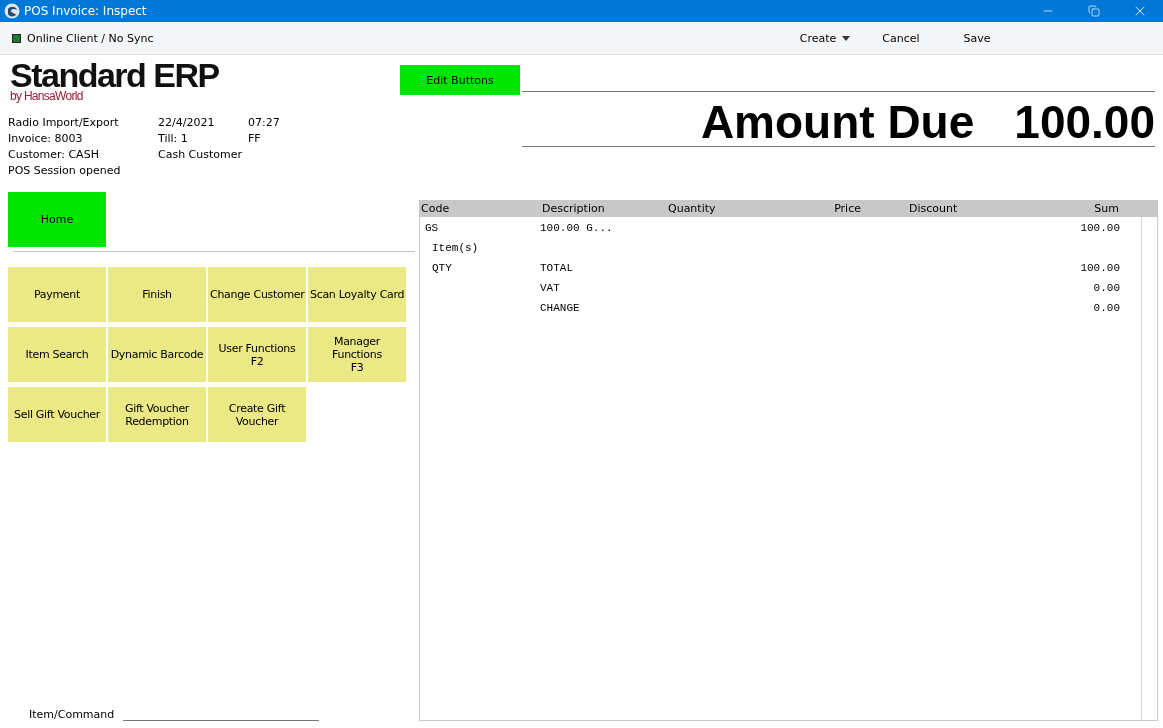  What do you see at coordinates (257, 354) in the screenshot?
I see `function-button: User Functions F2` at bounding box center [257, 354].